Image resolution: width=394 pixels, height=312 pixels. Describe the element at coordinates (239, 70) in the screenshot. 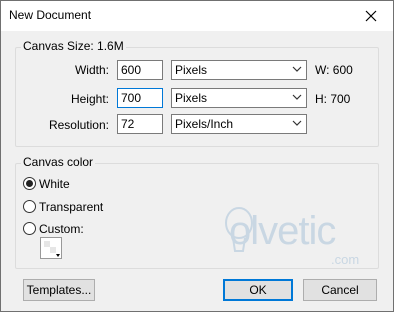

I see `width-unit-select: Pixels` at that location.